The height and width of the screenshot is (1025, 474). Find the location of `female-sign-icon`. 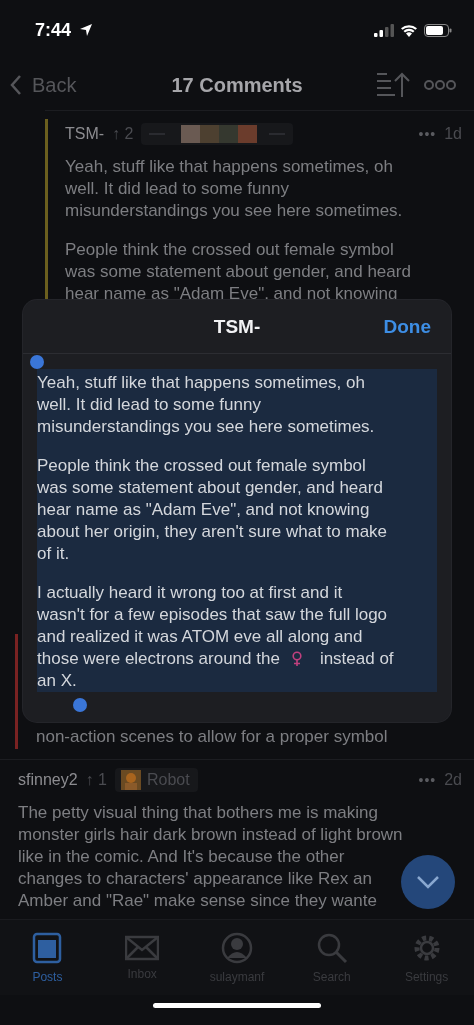

female-sign-icon is located at coordinates (296, 659).